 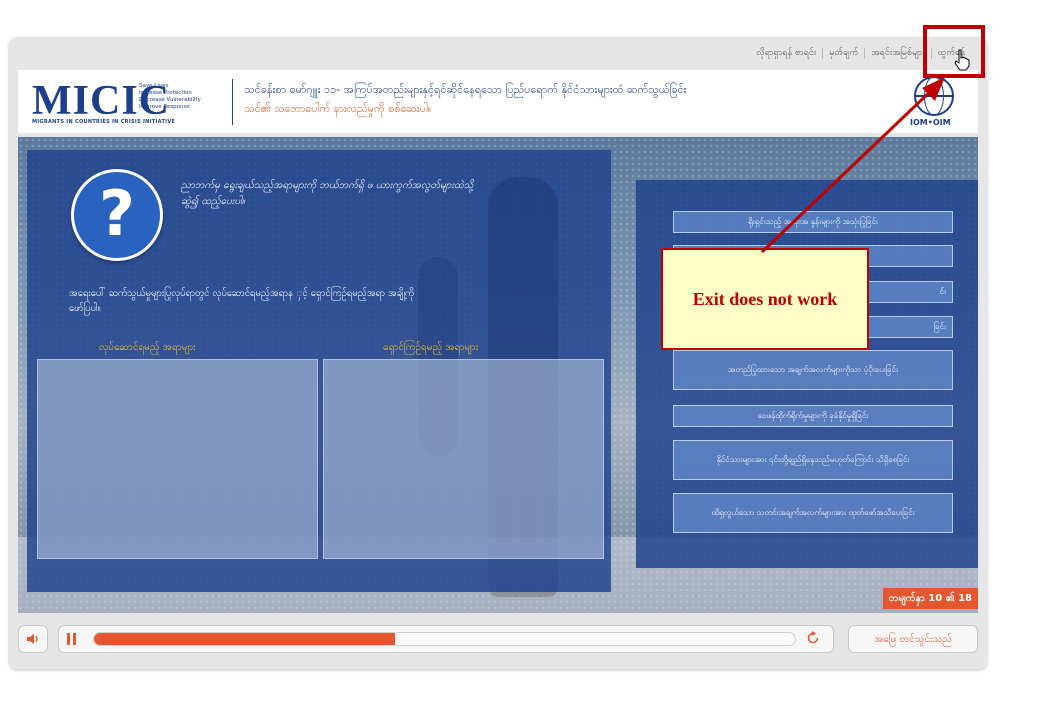 I want to click on module-subtitle: သင်၏ သဘောပေါက် နားလည်မှုကို စစ်ဆေးပါ။, so click(x=338, y=108).